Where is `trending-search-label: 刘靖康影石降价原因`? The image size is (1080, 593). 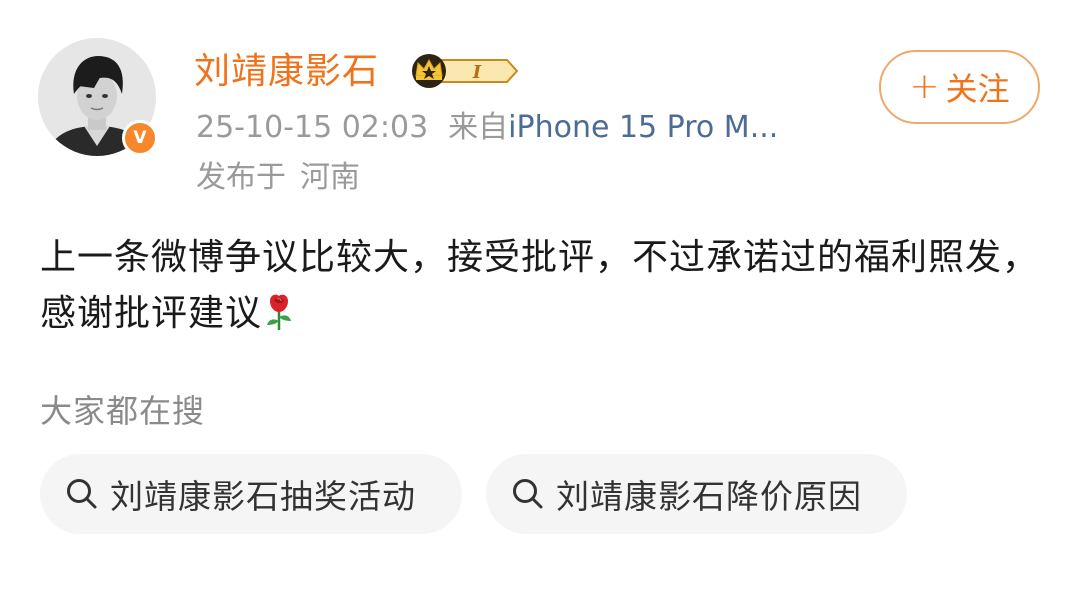
trending-search-label: 刘靖康影石降价原因 is located at coordinates (709, 496).